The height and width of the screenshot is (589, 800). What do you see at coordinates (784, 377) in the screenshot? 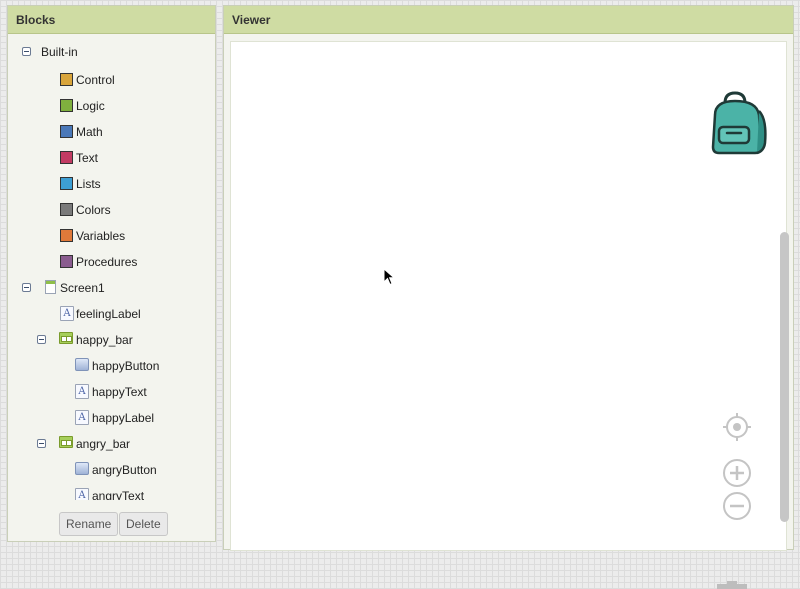
I see `scrollbar-thumb` at bounding box center [784, 377].